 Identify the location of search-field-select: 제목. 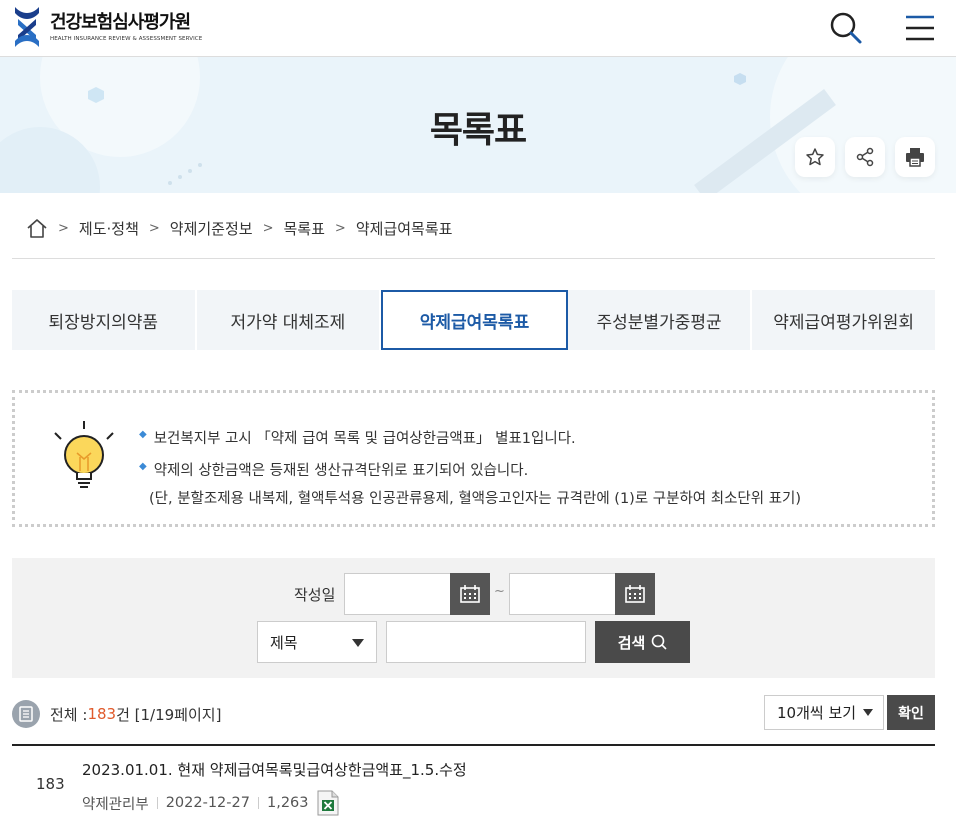
(317, 642).